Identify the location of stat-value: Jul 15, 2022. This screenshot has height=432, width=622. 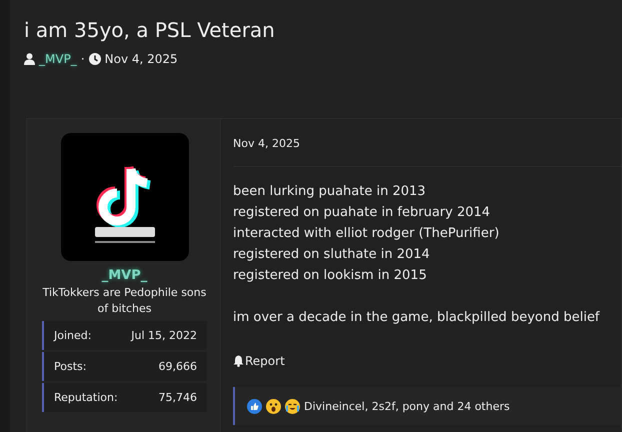
(164, 335).